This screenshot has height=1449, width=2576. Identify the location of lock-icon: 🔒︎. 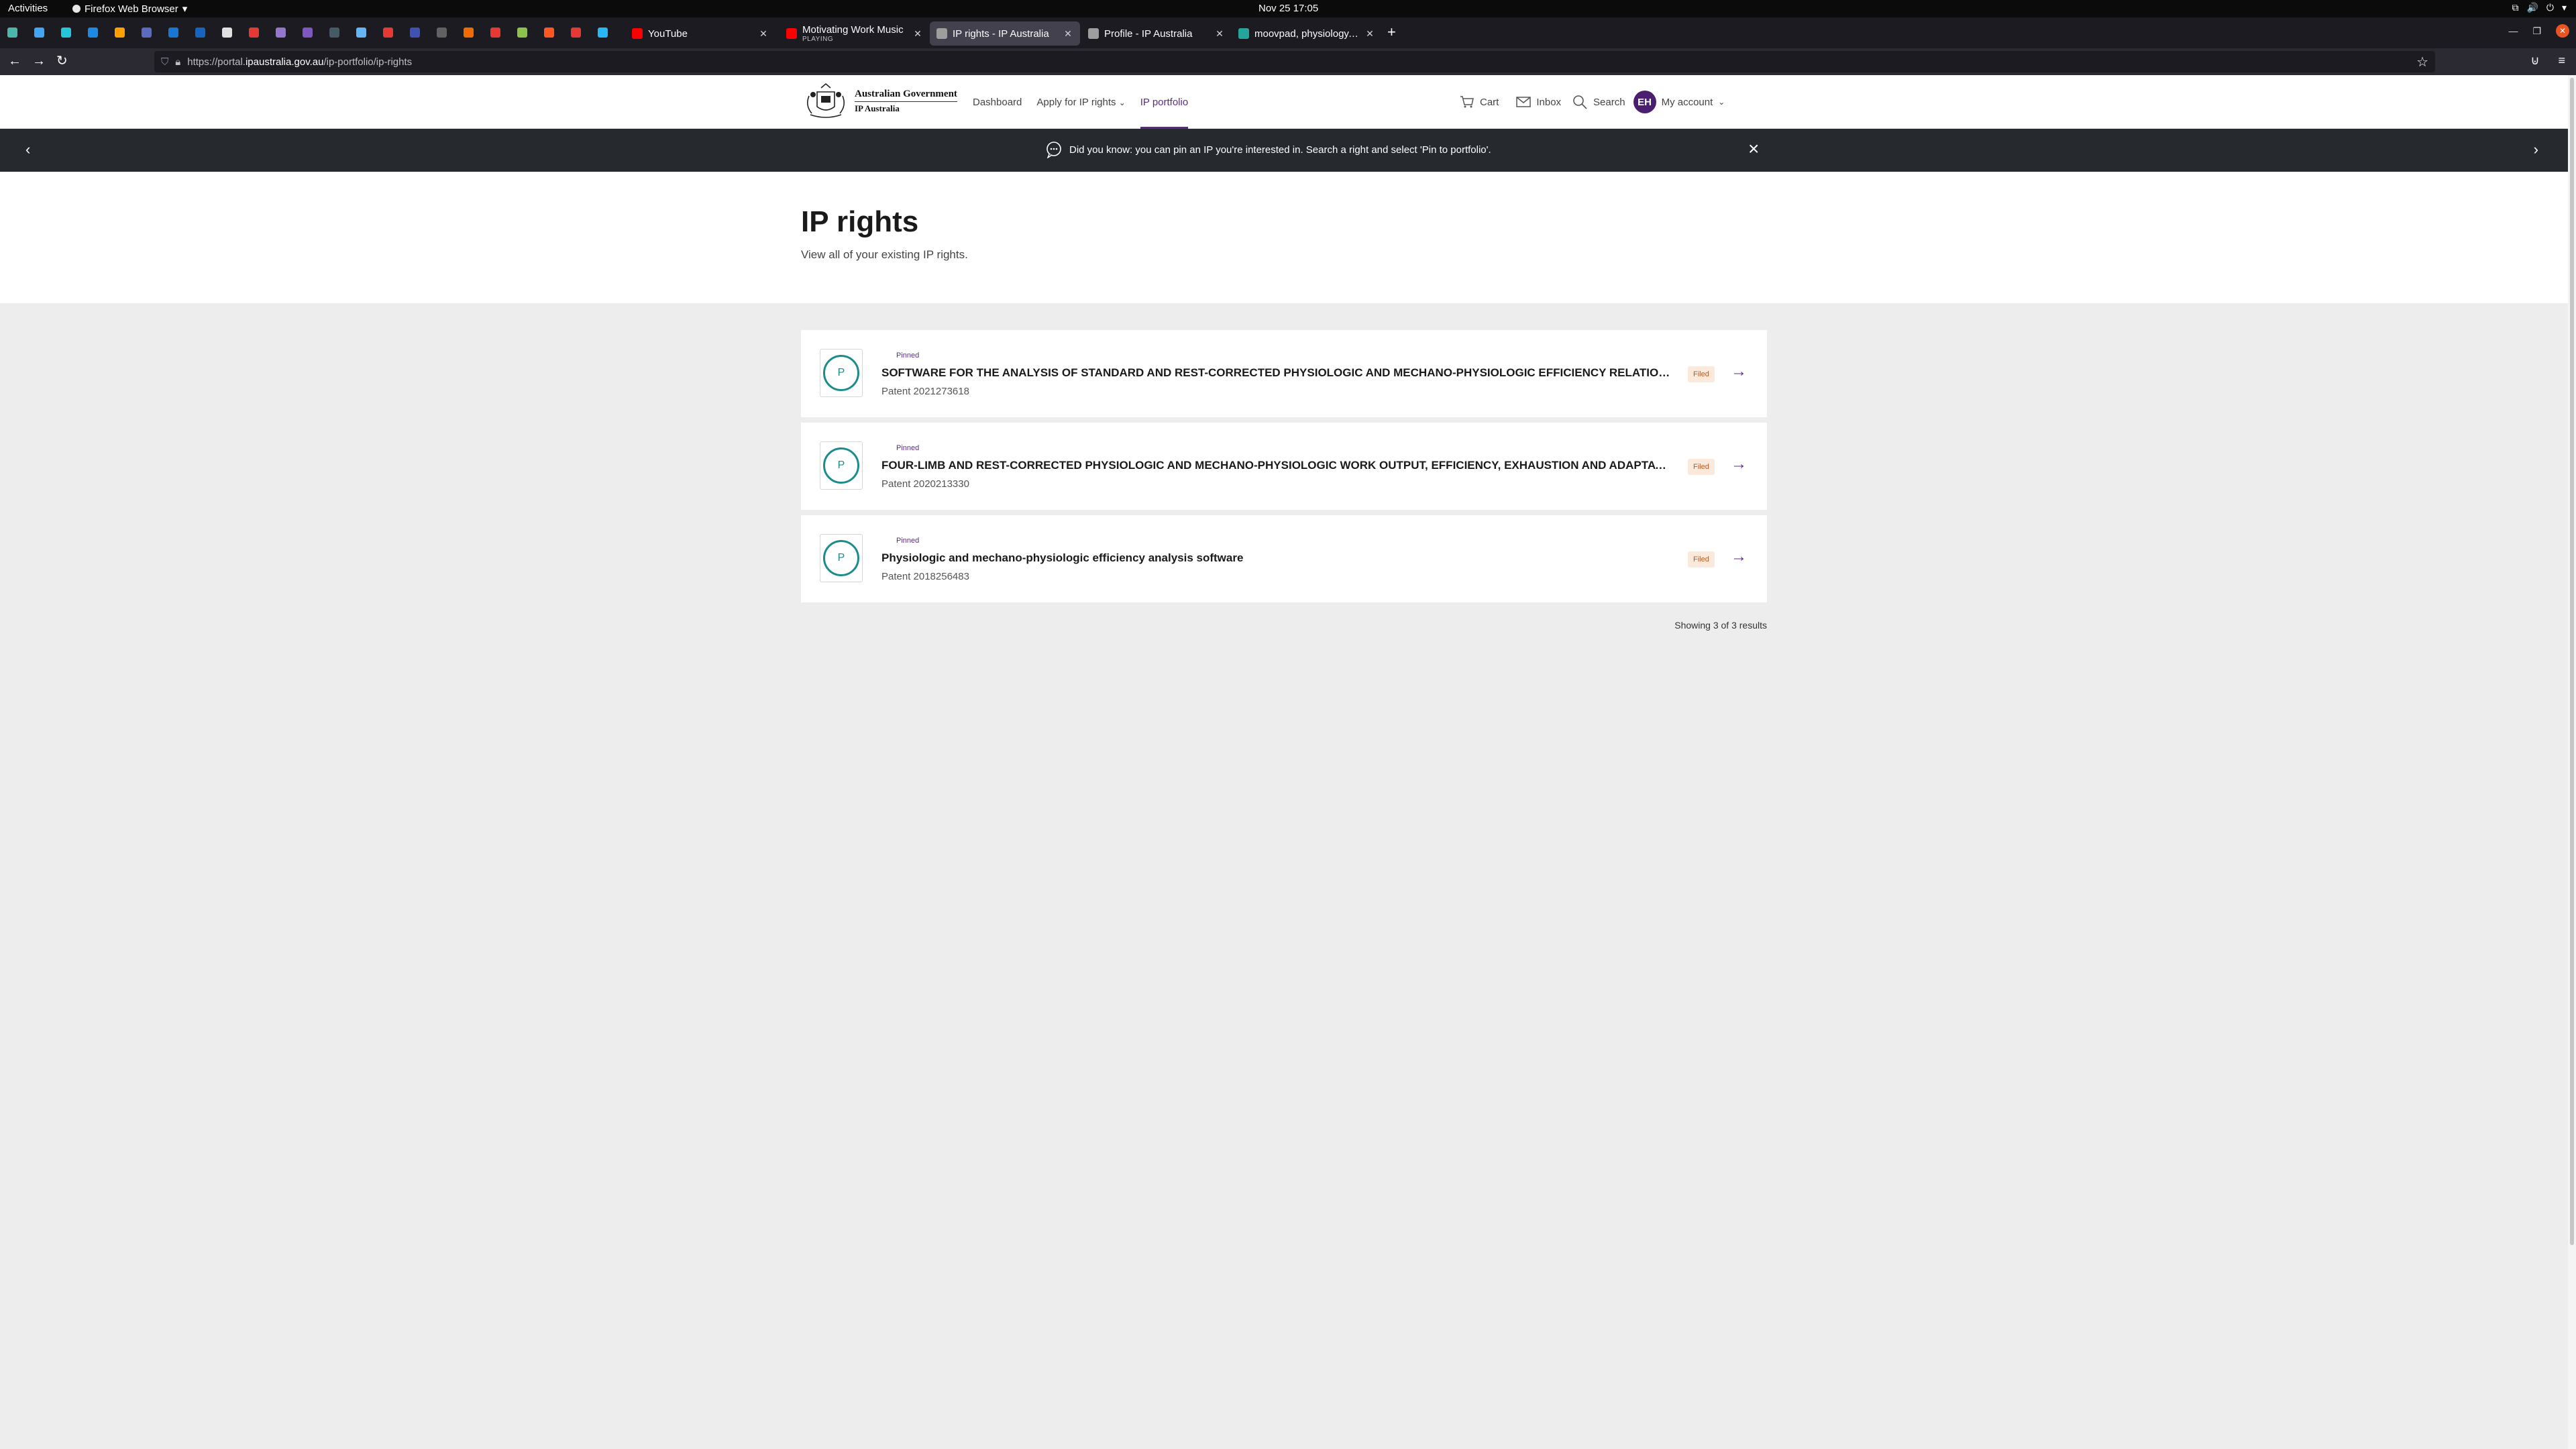
(177, 62).